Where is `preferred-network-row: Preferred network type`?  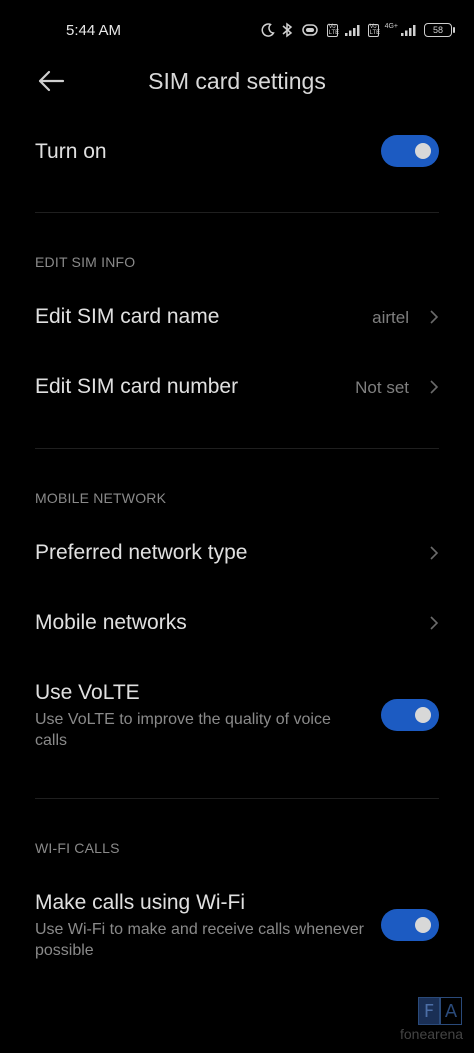 preferred-network-row: Preferred network type is located at coordinates (237, 556).